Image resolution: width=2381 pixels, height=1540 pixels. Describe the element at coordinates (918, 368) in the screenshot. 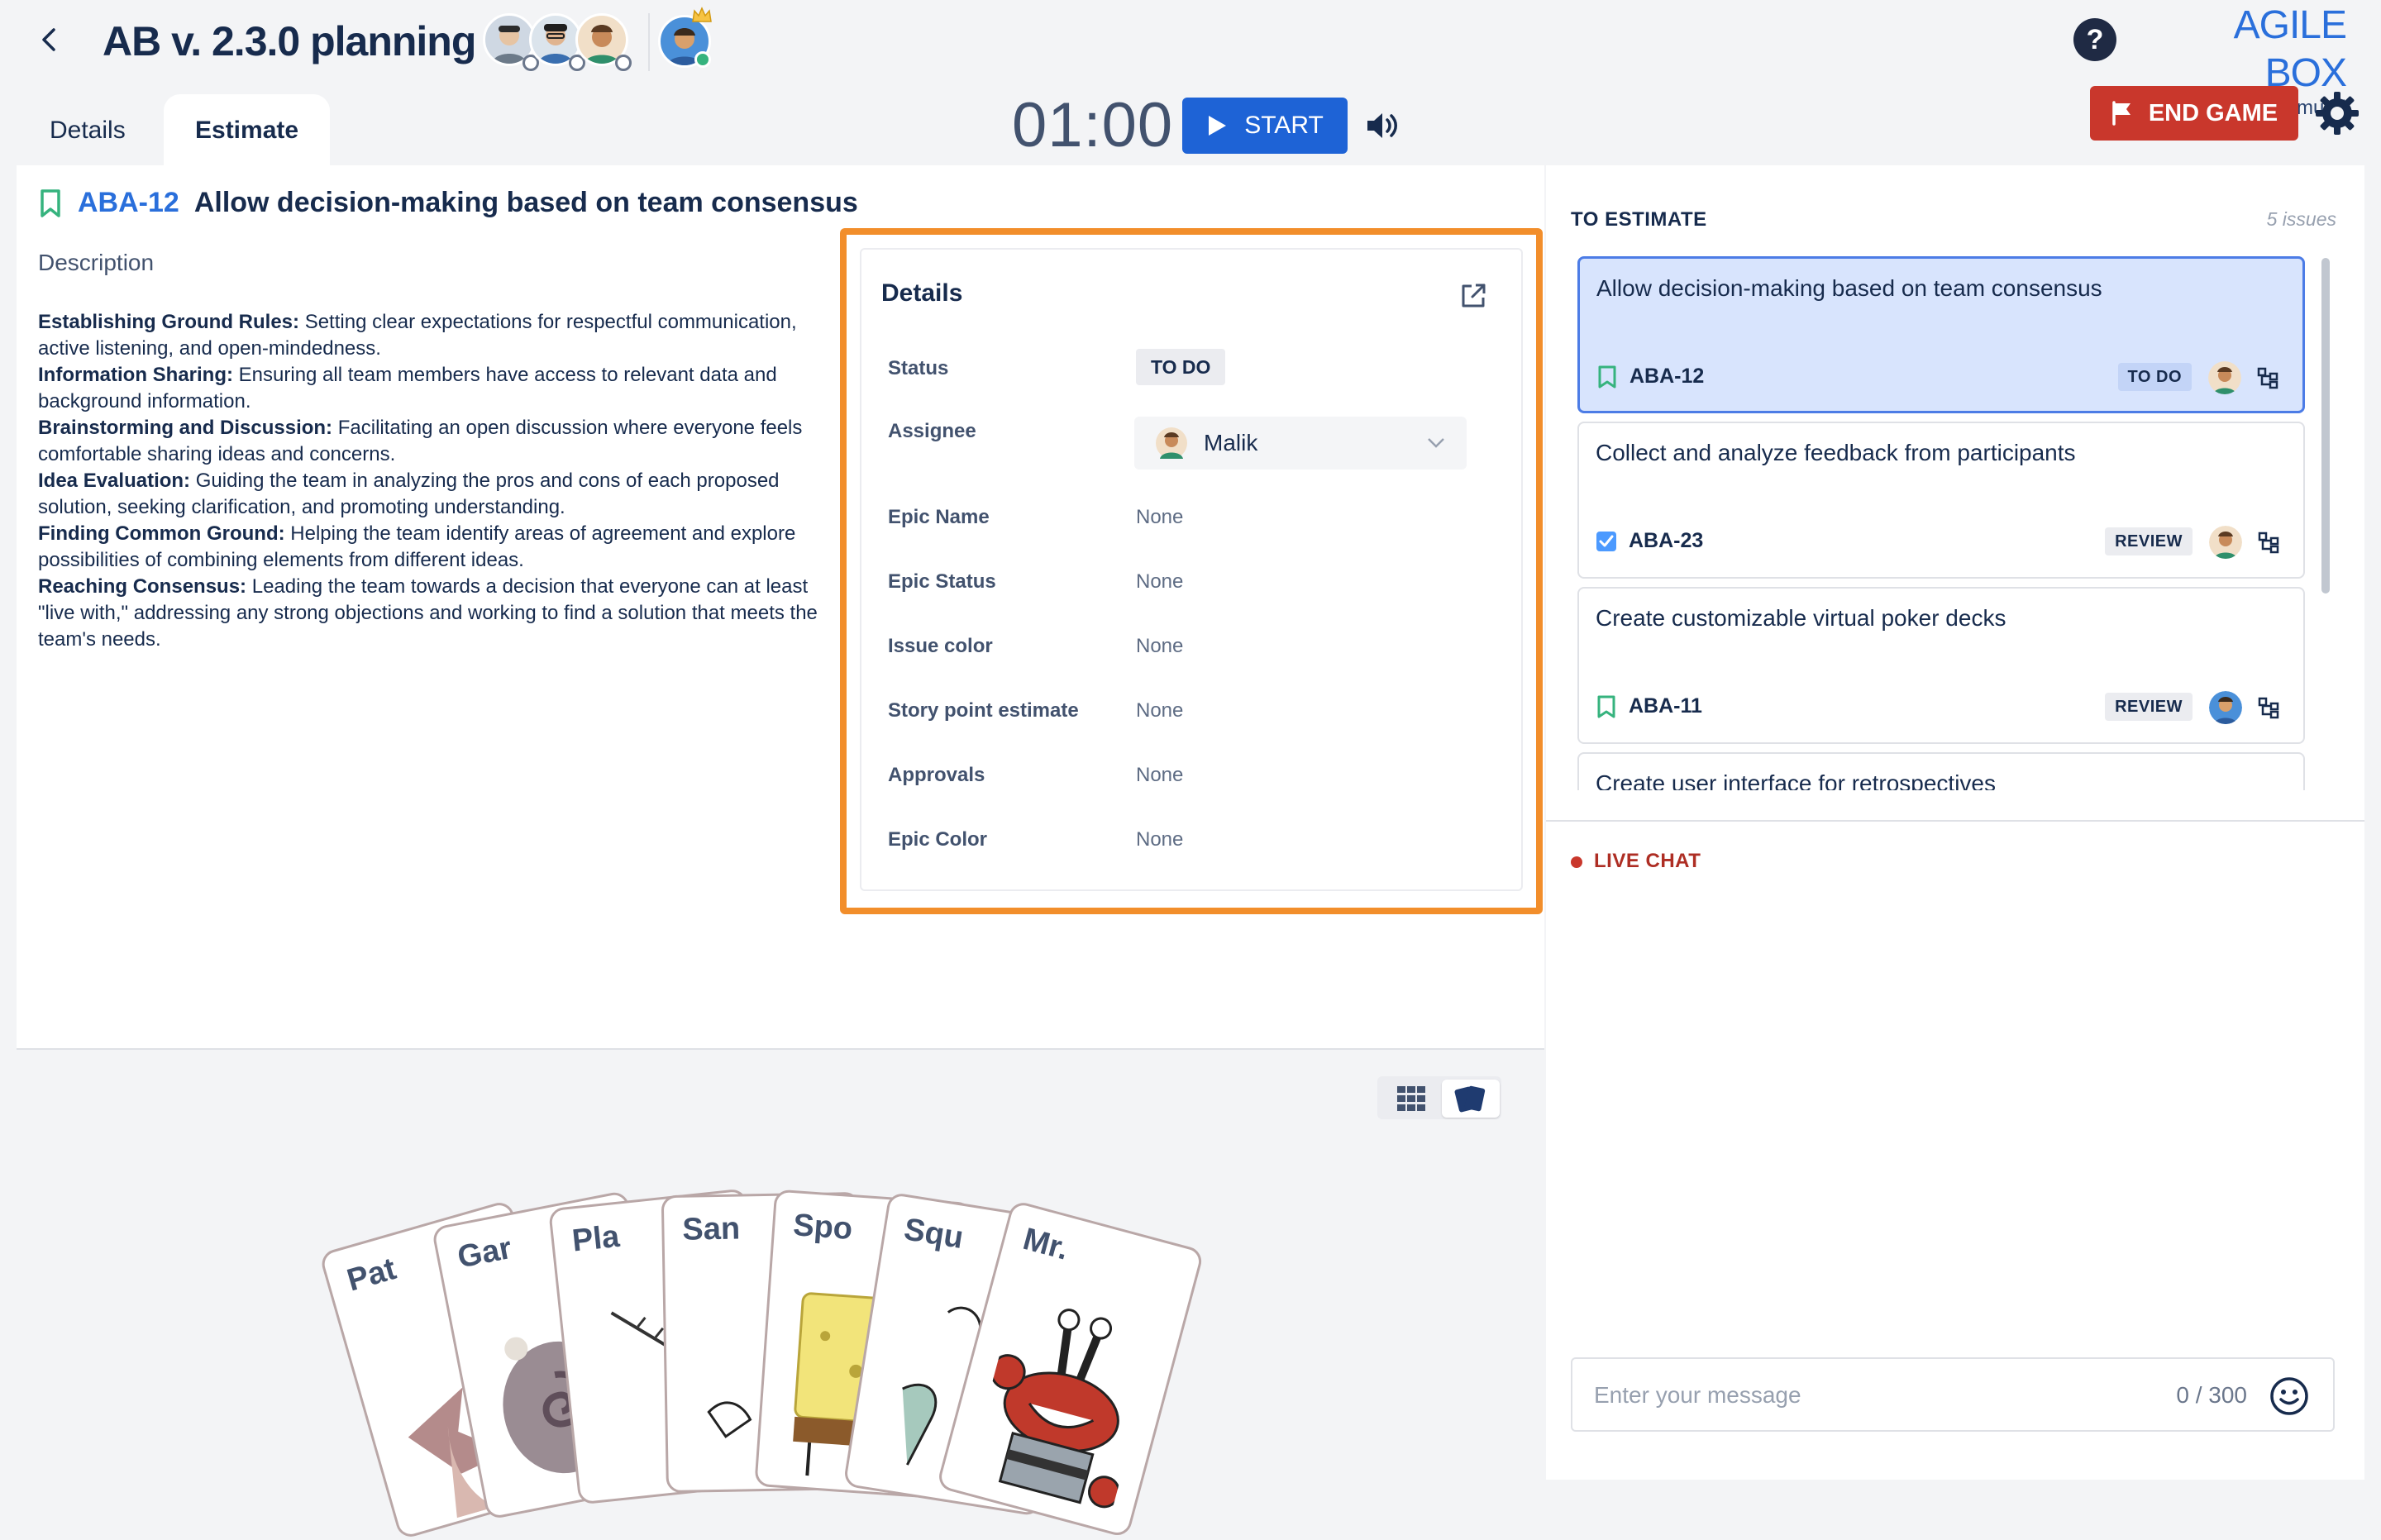

I see `status-label: Status` at that location.